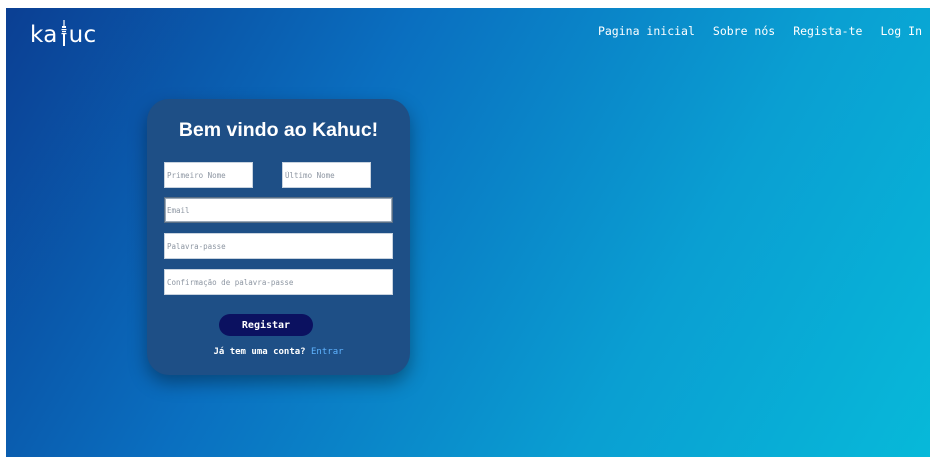  I want to click on nav-link-register: Regista-te, so click(827, 31).